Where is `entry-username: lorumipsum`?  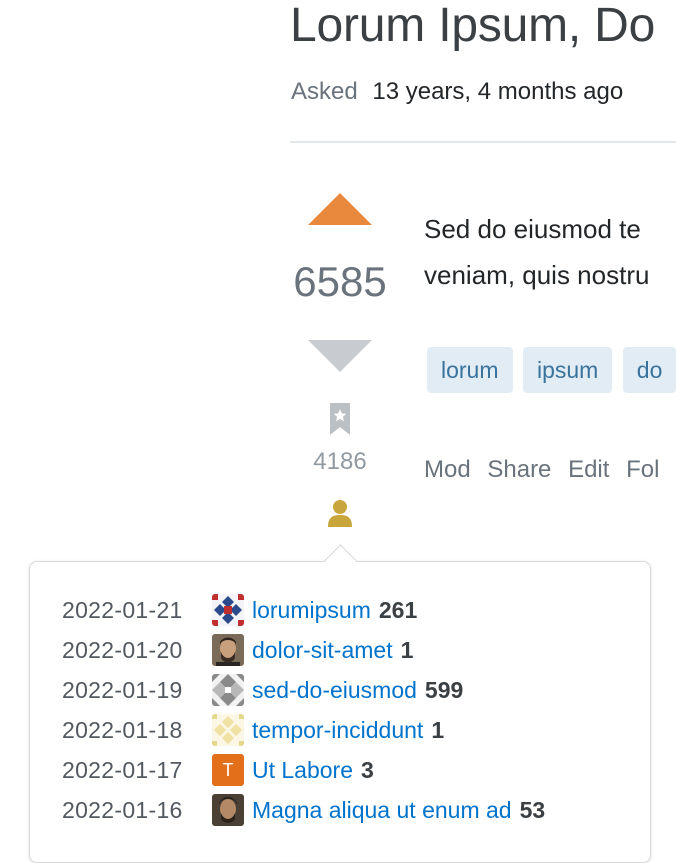 entry-username: lorumipsum is located at coordinates (311, 610).